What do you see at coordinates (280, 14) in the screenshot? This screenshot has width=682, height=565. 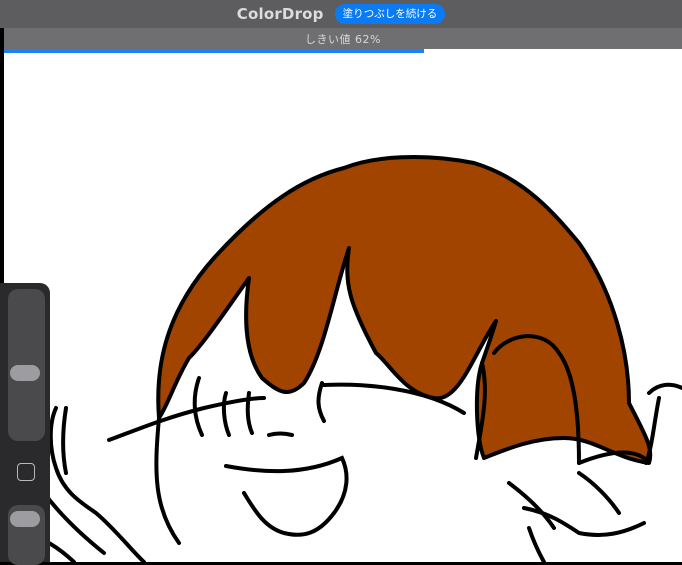 I see `app-title: ColorDrop` at bounding box center [280, 14].